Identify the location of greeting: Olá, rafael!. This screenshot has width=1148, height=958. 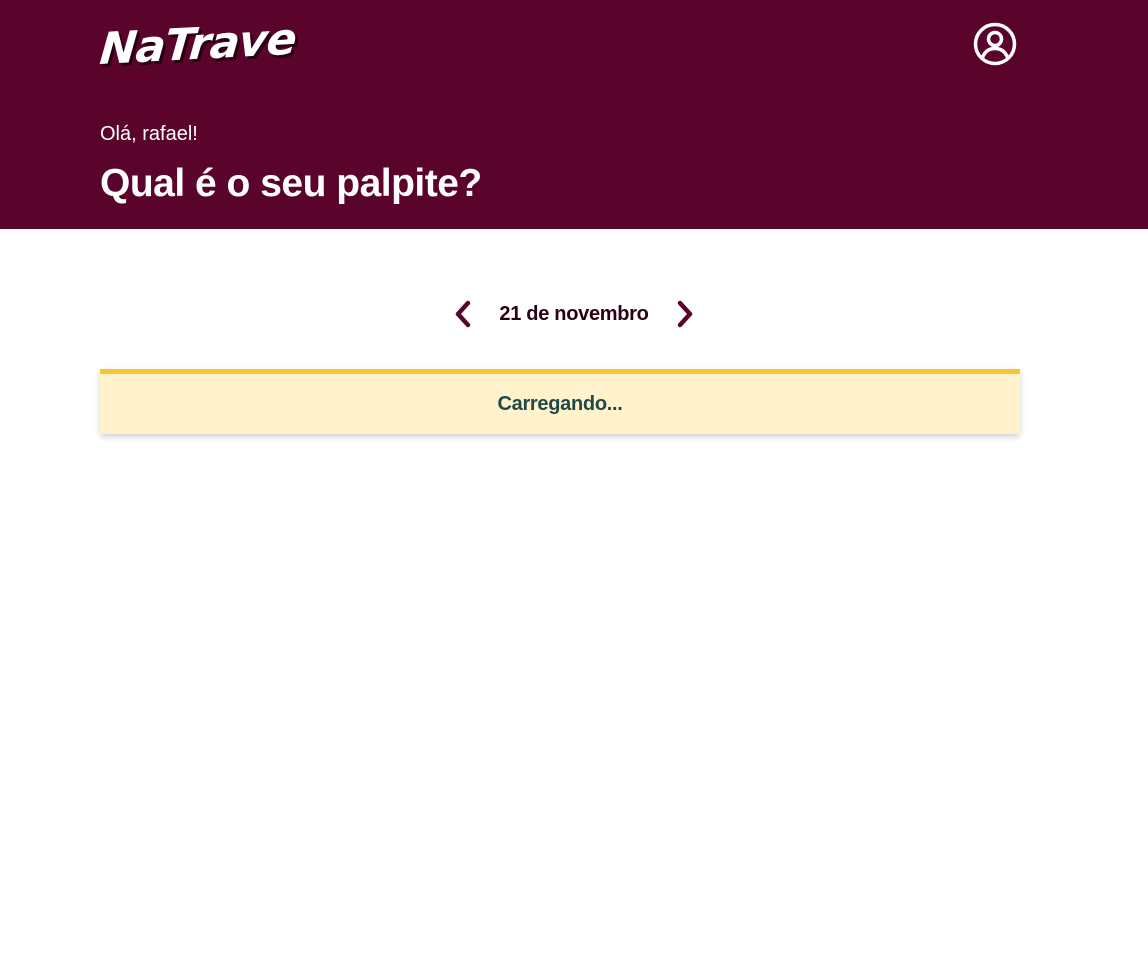
(149, 134).